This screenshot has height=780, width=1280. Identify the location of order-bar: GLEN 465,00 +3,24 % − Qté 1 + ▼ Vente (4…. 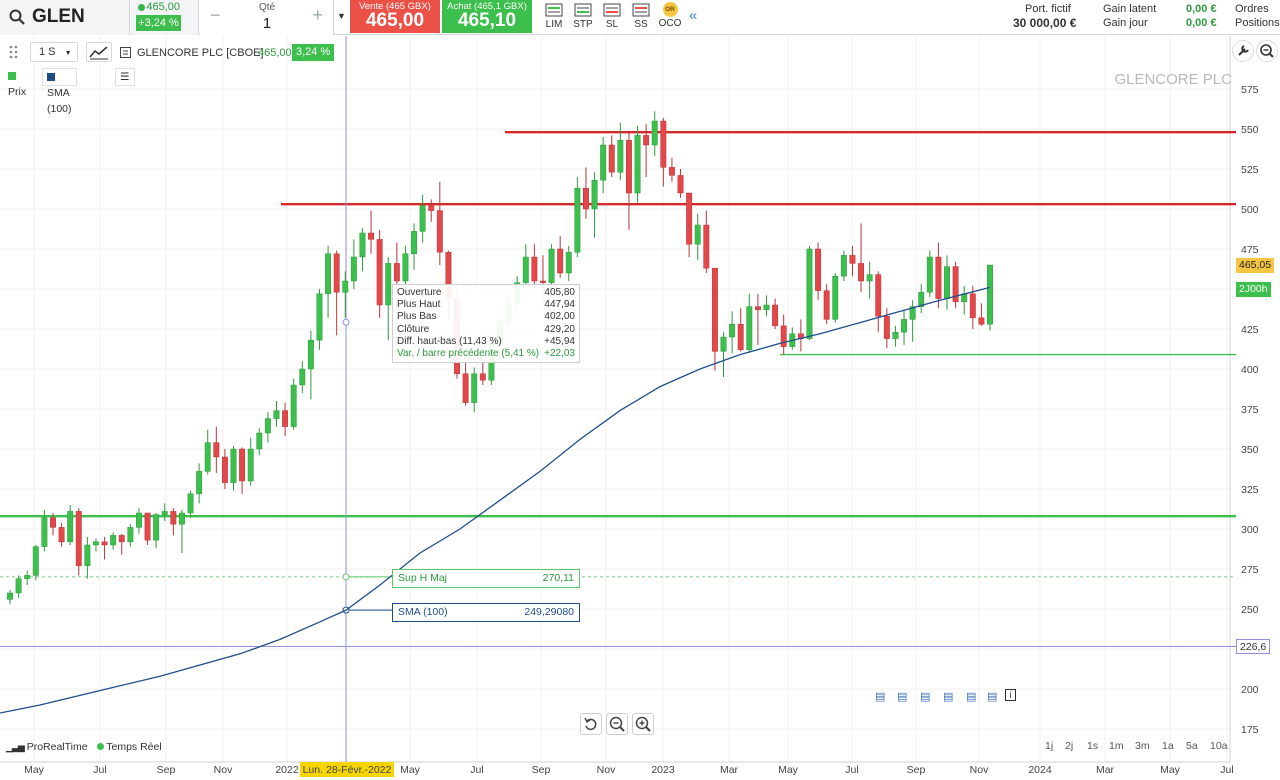
(640, 17).